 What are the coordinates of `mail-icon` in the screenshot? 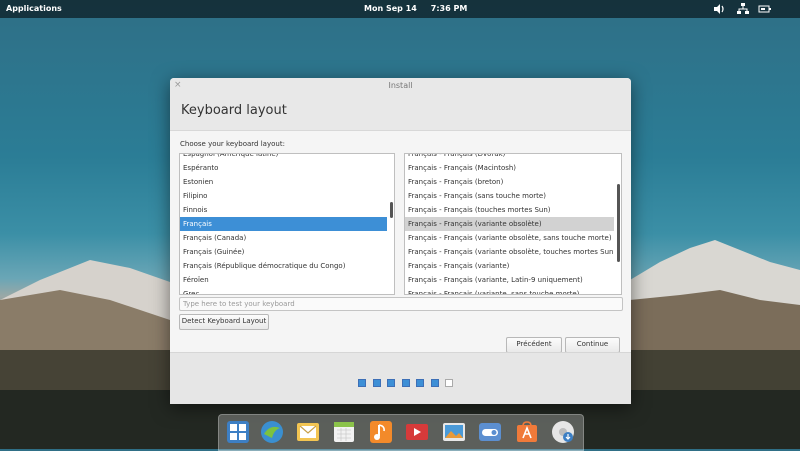 It's located at (308, 432).